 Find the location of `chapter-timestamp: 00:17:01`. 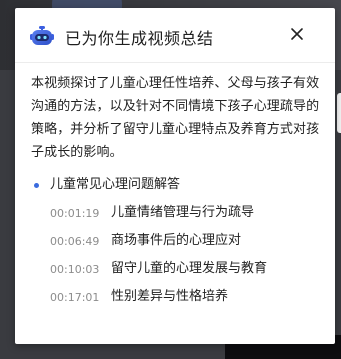

chapter-timestamp: 00:17:01 is located at coordinates (80, 297).